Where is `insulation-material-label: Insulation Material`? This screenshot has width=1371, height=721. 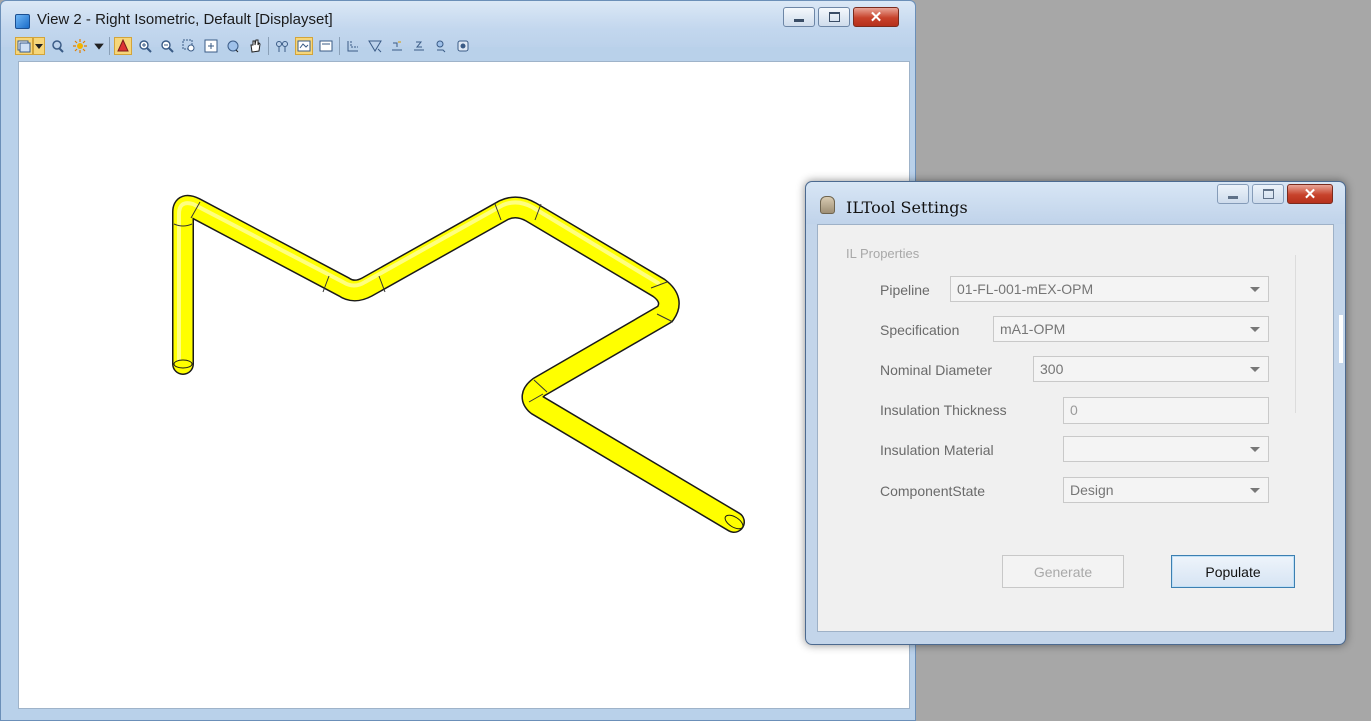 insulation-material-label: Insulation Material is located at coordinates (937, 450).